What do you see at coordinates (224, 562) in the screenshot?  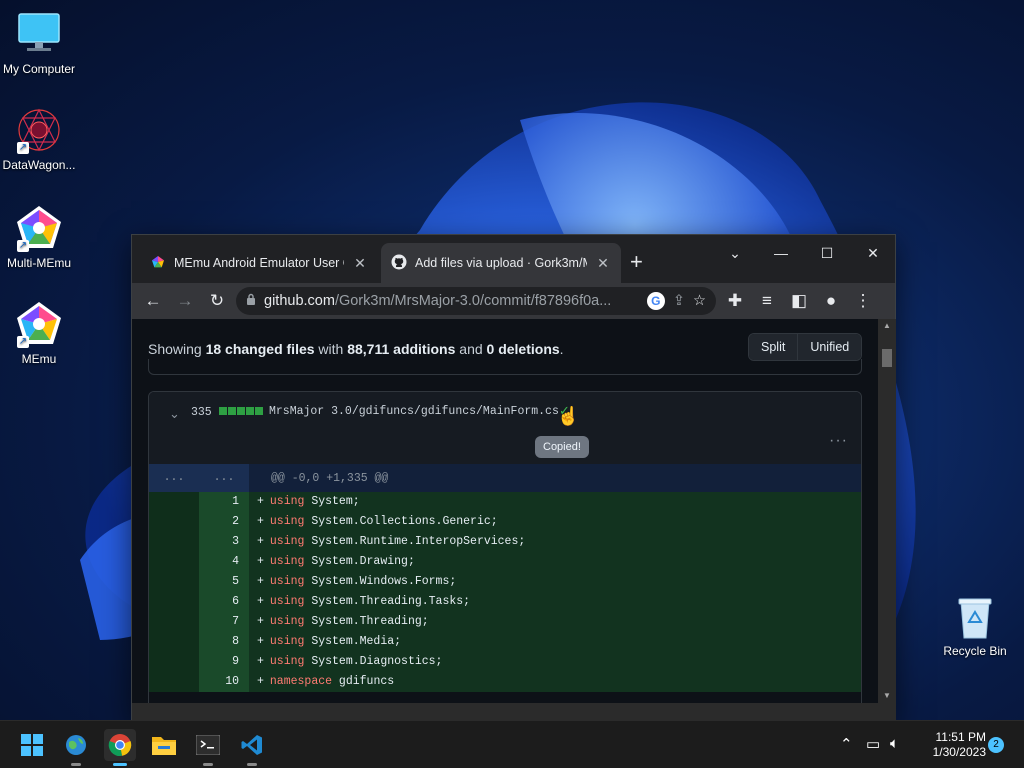 I see `new-line-number: 4` at bounding box center [224, 562].